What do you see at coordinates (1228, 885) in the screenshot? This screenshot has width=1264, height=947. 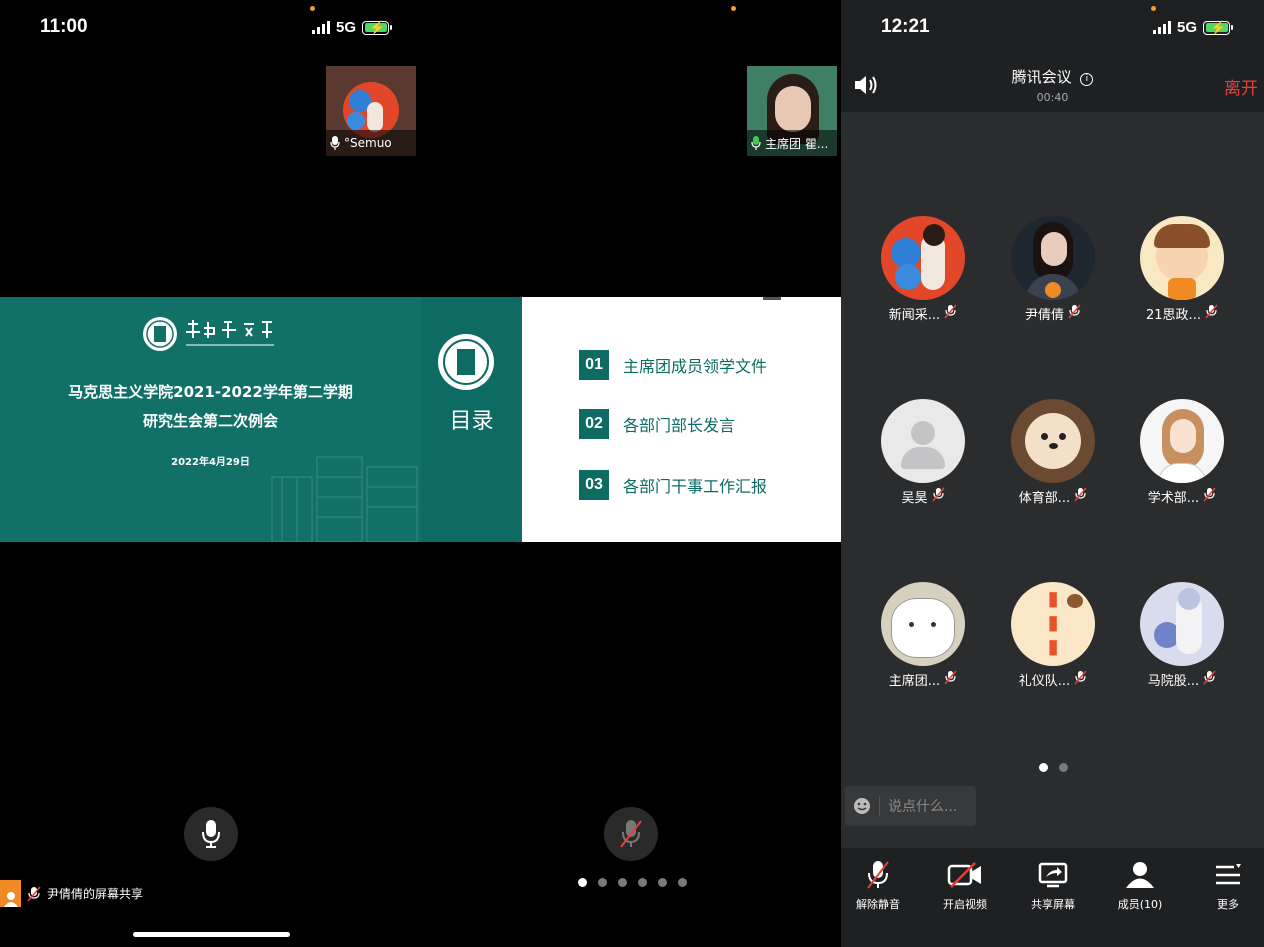 I see `more-button: 更多` at bounding box center [1228, 885].